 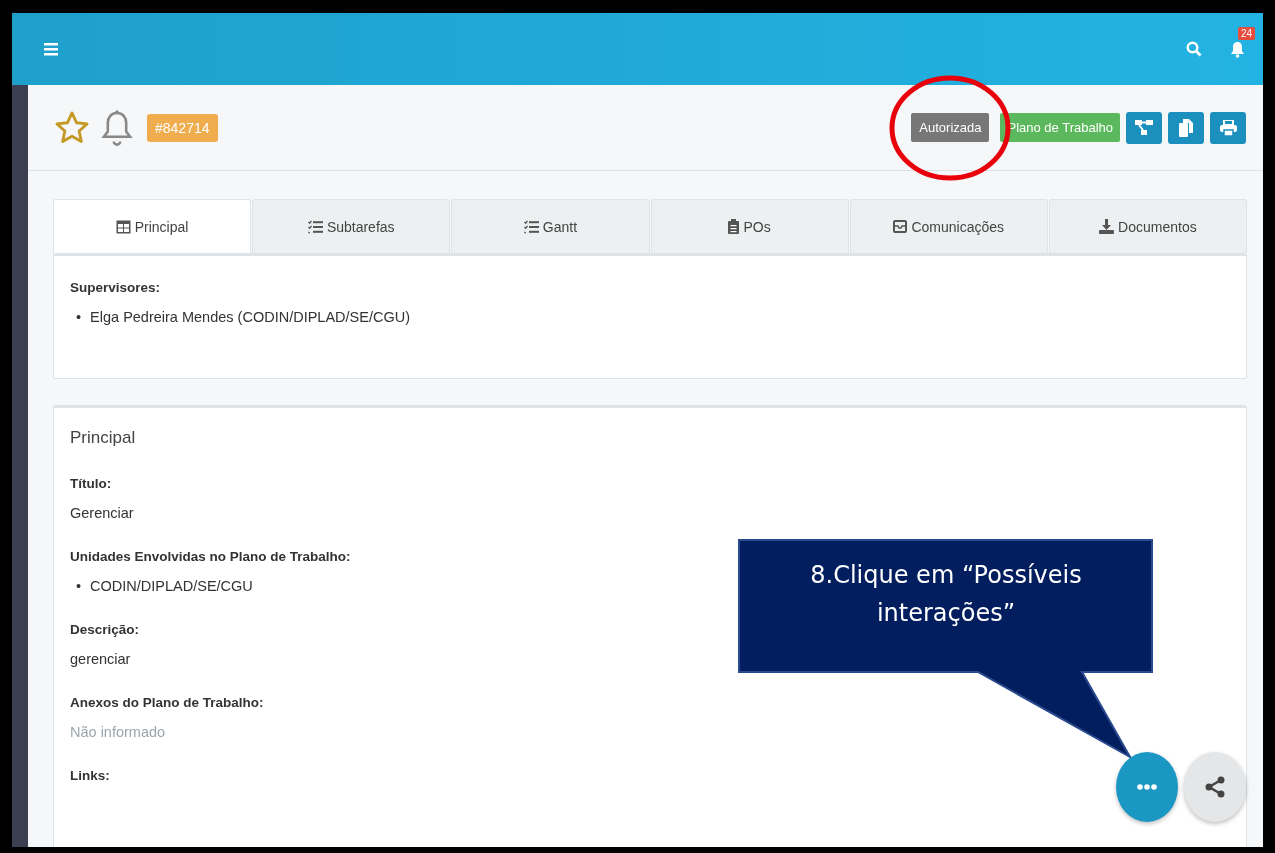 I want to click on unit-name: CODIN/DIPLAD/SE/CGU, so click(x=171, y=586).